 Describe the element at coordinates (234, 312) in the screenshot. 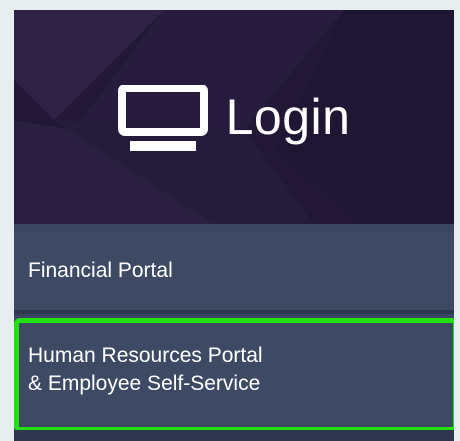

I see `divider` at that location.